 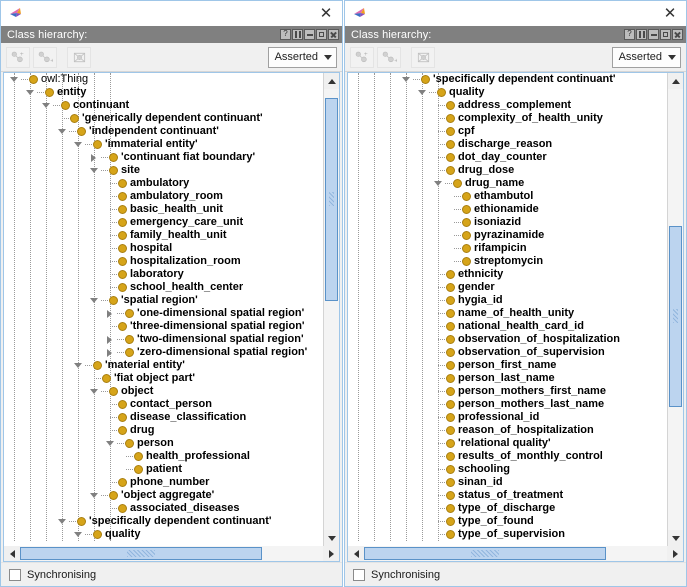 What do you see at coordinates (423, 57) in the screenshot?
I see `delete-class-button` at bounding box center [423, 57].